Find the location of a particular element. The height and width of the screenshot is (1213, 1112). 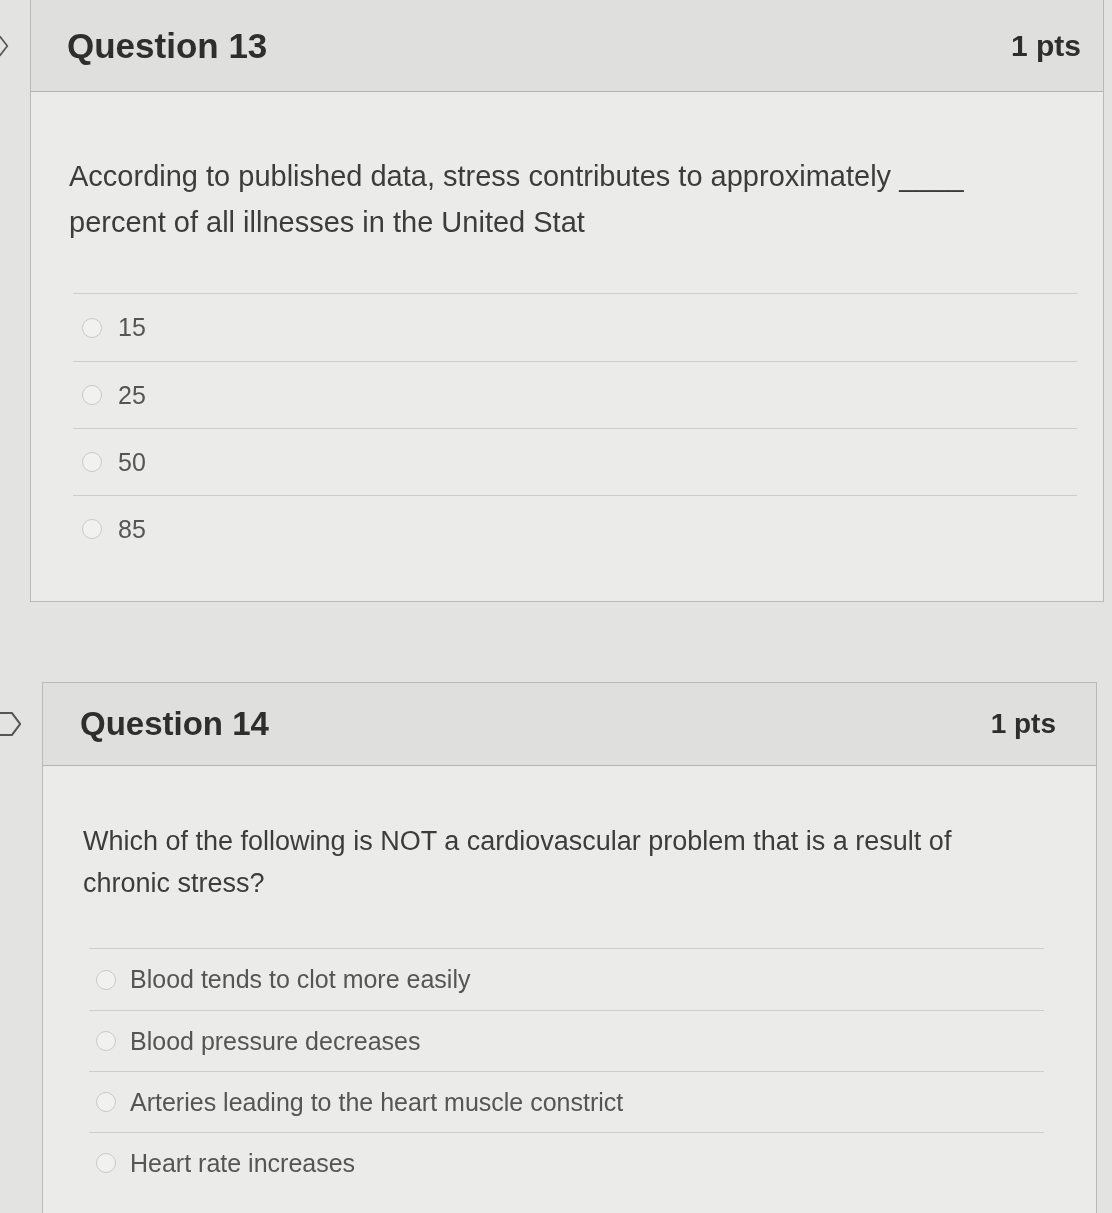

answer-label: 50 is located at coordinates (132, 462).